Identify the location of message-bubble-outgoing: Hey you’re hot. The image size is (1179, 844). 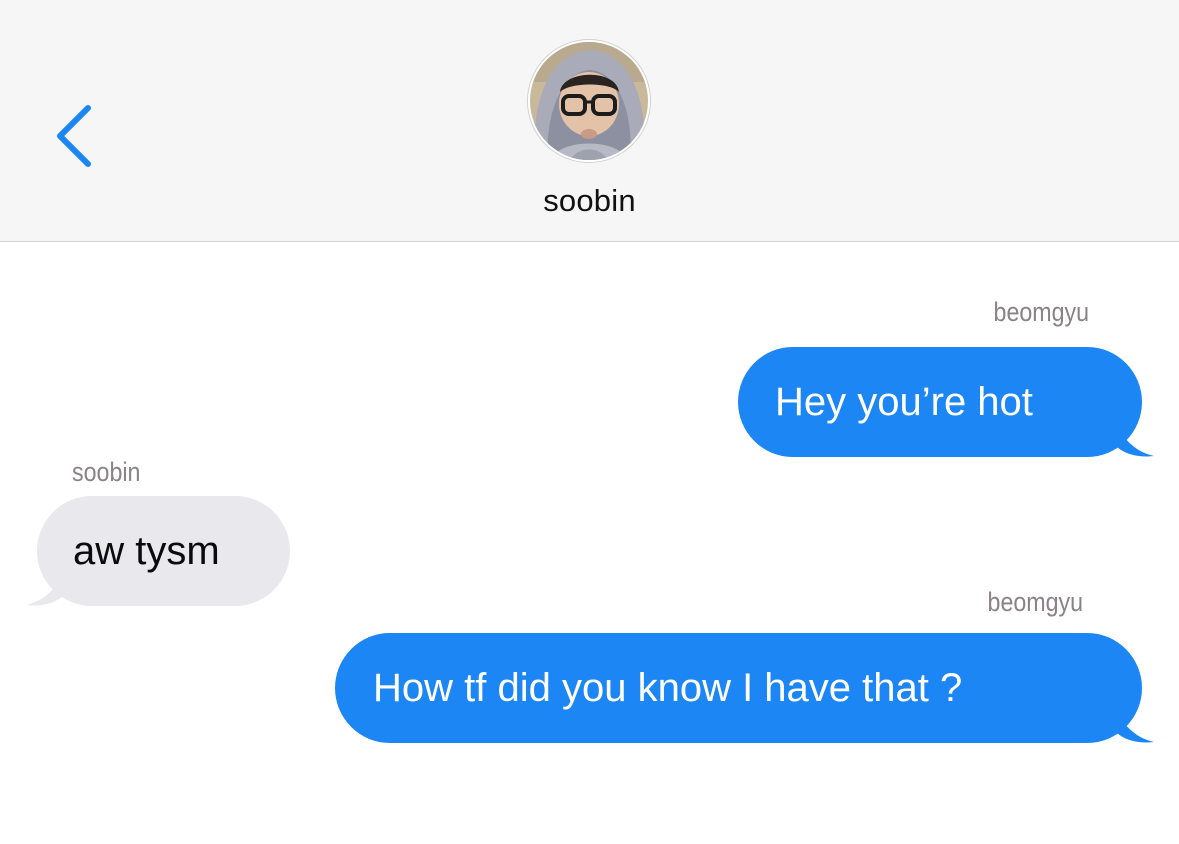
(940, 402).